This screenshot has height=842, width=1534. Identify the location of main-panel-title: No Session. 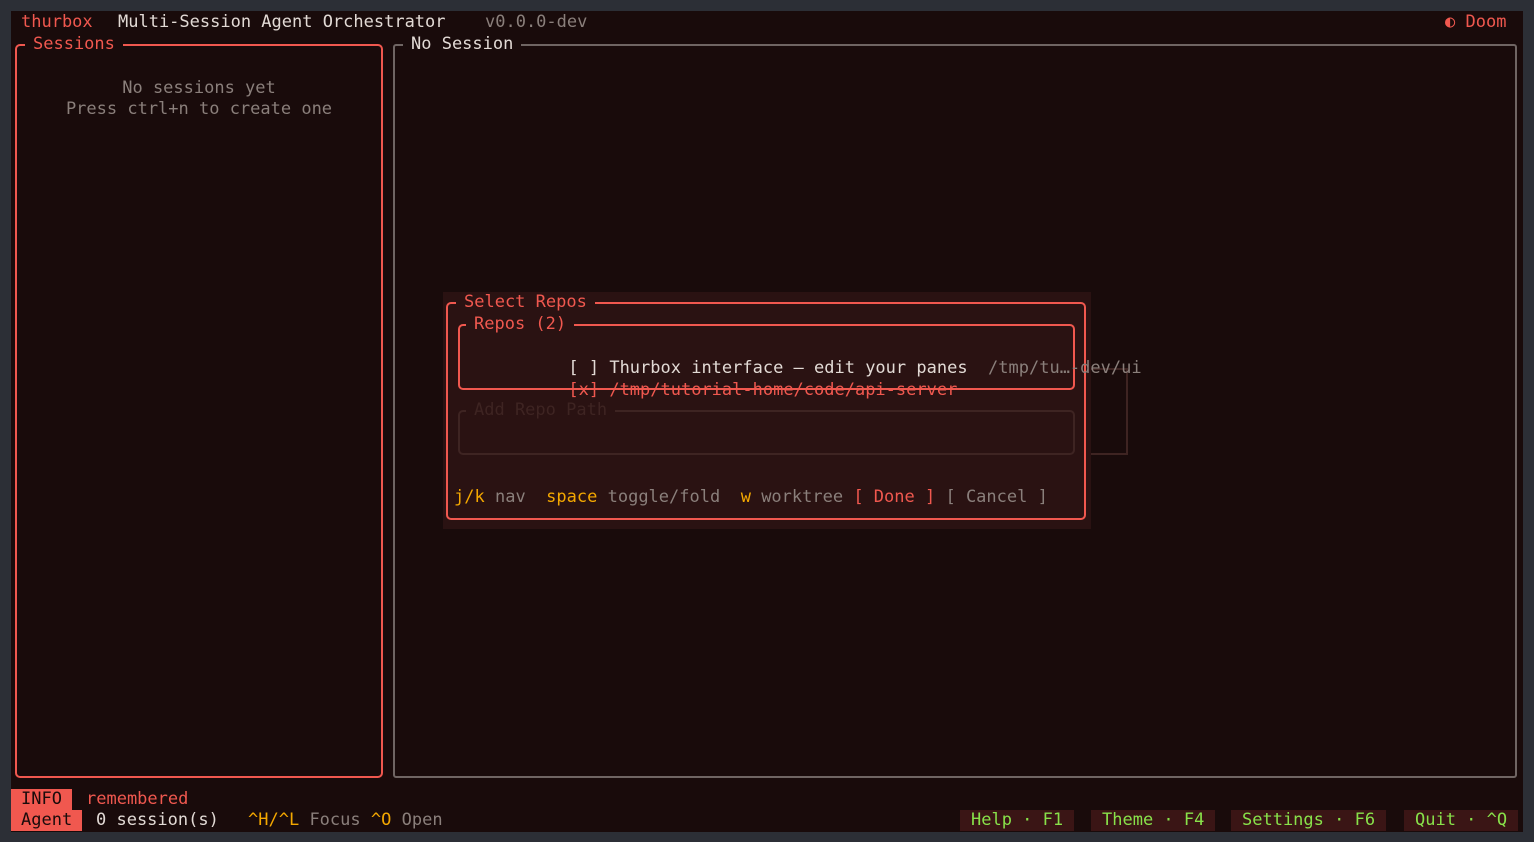
(462, 44).